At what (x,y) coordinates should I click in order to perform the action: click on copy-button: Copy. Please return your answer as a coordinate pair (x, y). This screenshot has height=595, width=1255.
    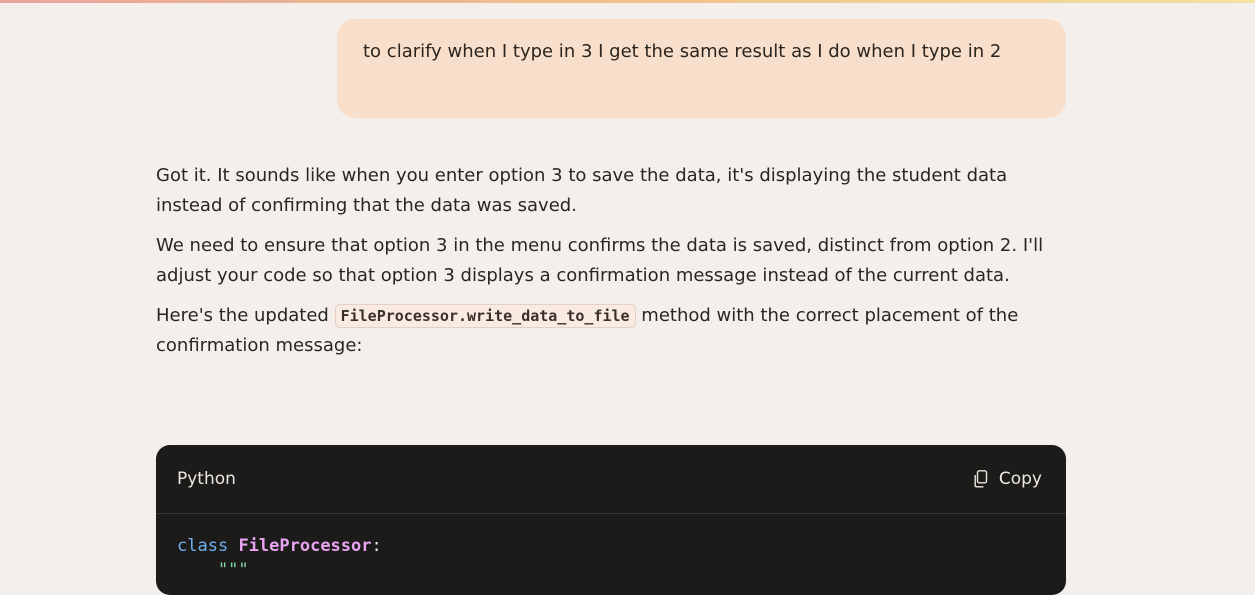
    Looking at the image, I should click on (1007, 479).